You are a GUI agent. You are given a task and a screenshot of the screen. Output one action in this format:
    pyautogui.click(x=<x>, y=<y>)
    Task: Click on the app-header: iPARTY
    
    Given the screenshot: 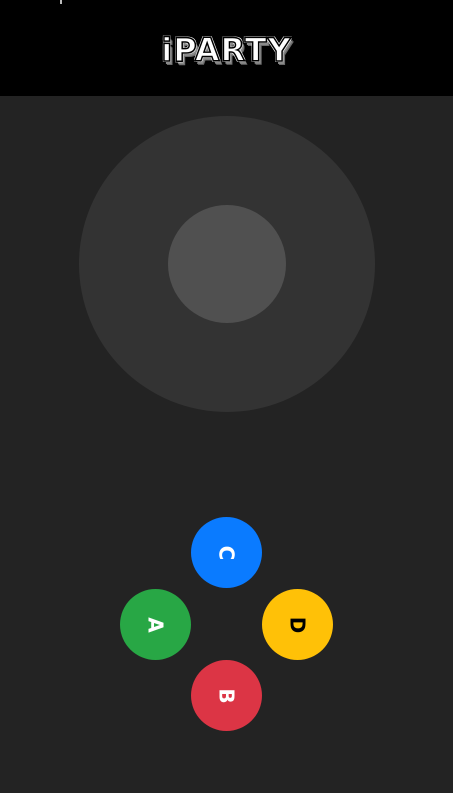 What is the action you would take?
    pyautogui.click(x=226, y=48)
    